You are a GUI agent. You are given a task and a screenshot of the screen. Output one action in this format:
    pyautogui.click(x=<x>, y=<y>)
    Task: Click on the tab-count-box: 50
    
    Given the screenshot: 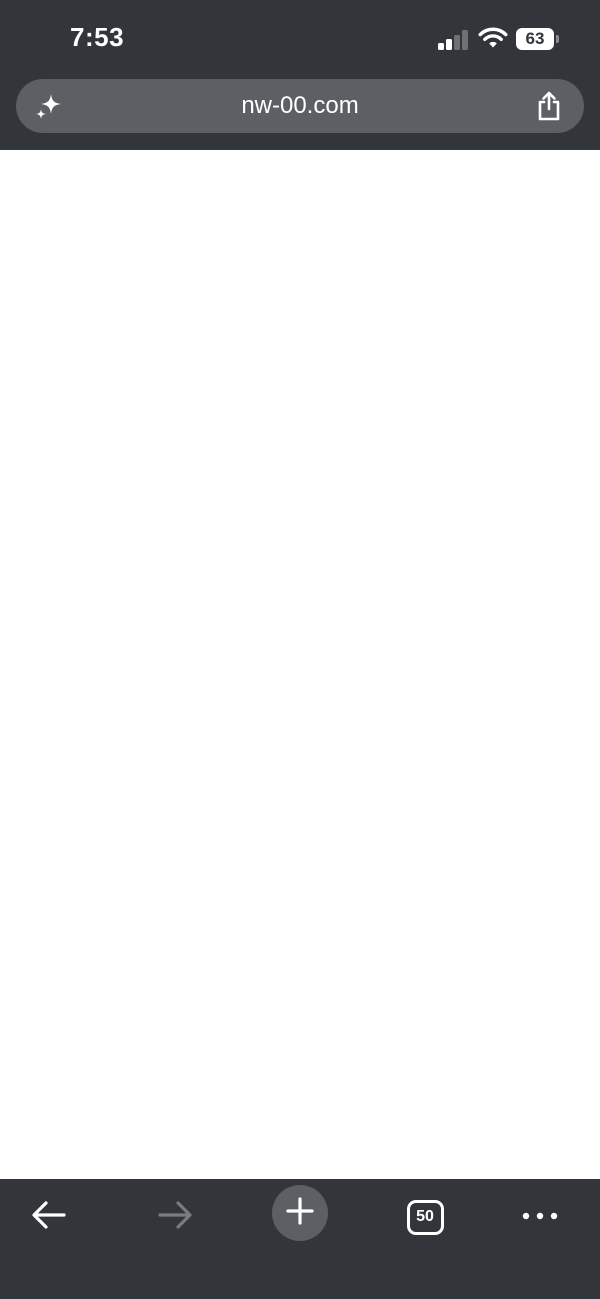 What is the action you would take?
    pyautogui.click(x=425, y=1217)
    